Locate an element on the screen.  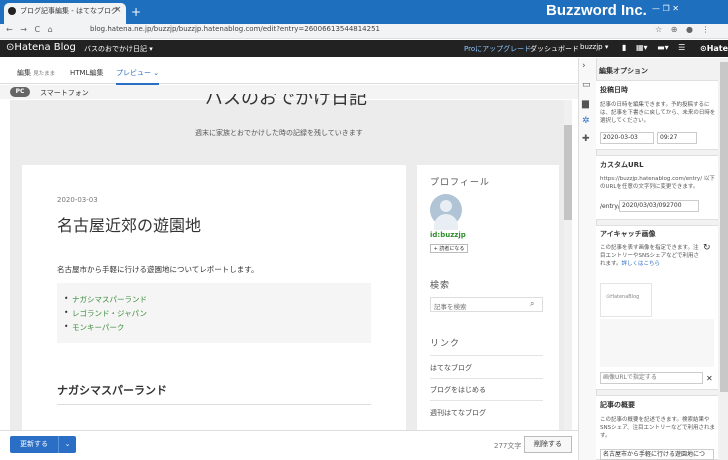
hatena-blog-logo: ⊙Hatena Blog is located at coordinates (41, 47).